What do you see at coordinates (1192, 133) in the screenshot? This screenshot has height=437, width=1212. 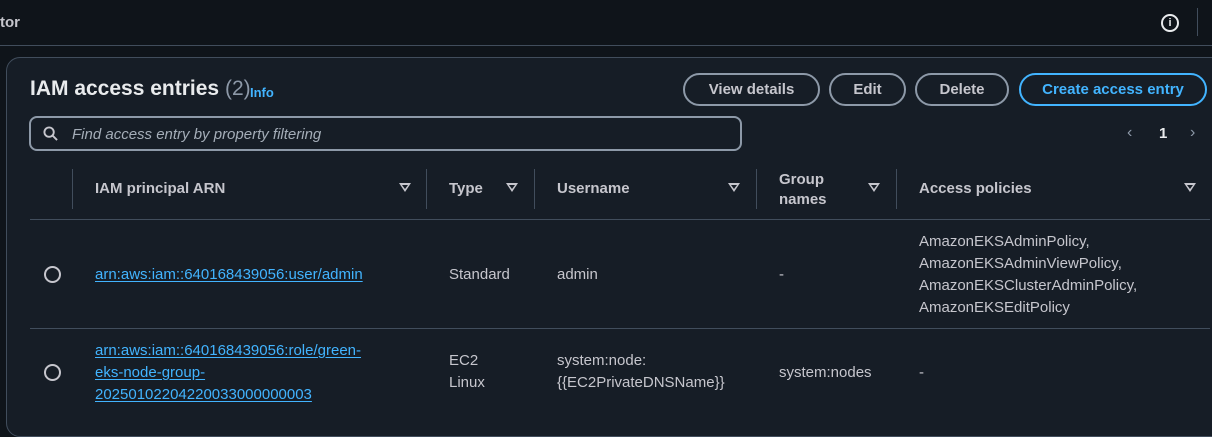 I see `chevron-right-icon: ›` at bounding box center [1192, 133].